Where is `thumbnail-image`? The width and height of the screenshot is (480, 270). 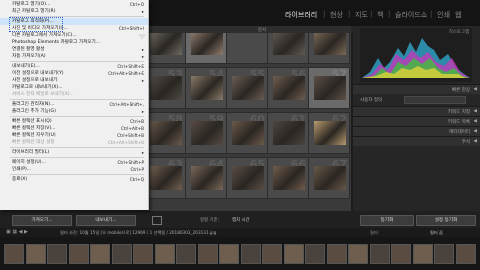
thumbnail-image is located at coordinates (289, 178).